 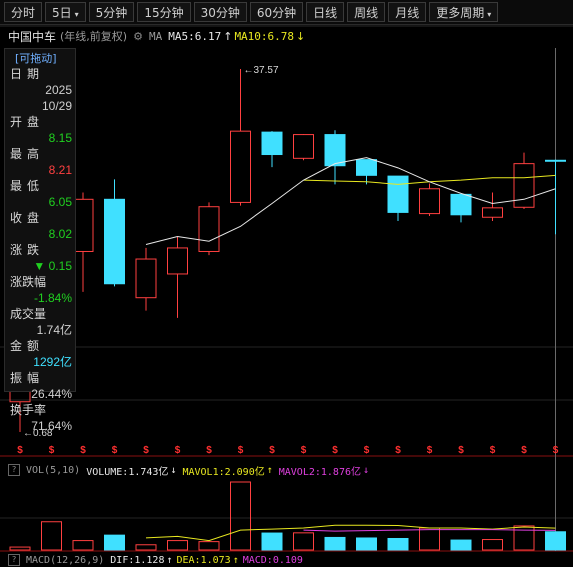 I want to click on high-label: 最高, so click(x=27, y=154).